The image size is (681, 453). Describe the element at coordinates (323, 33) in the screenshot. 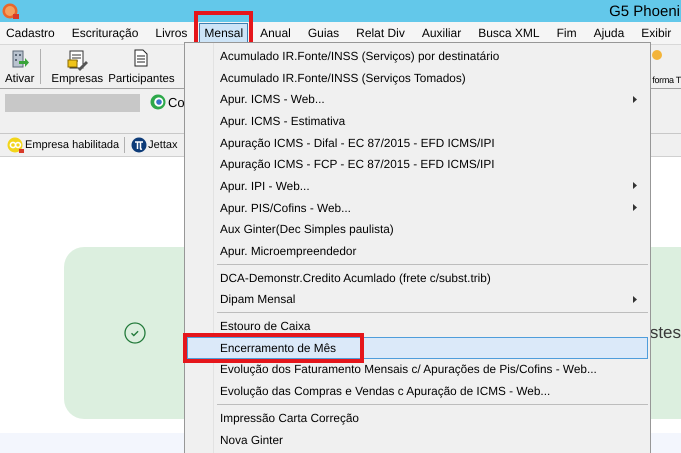

I see `menu-bar-item: Guias` at that location.